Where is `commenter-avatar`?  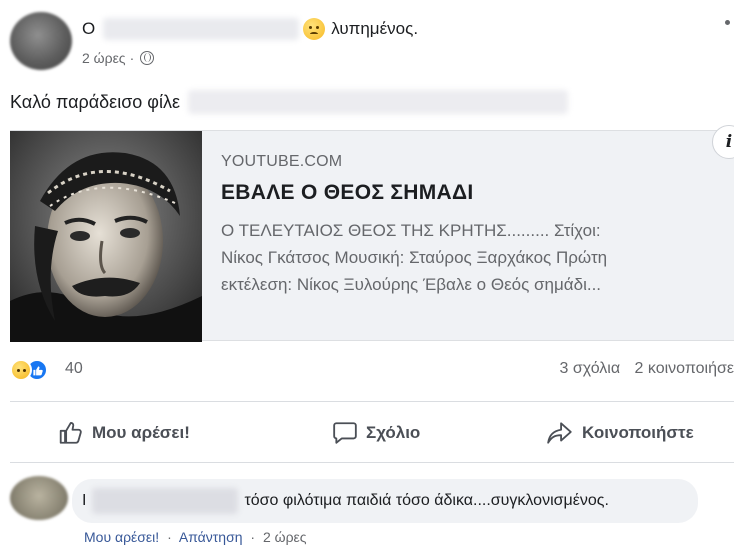
commenter-avatar is located at coordinates (39, 498).